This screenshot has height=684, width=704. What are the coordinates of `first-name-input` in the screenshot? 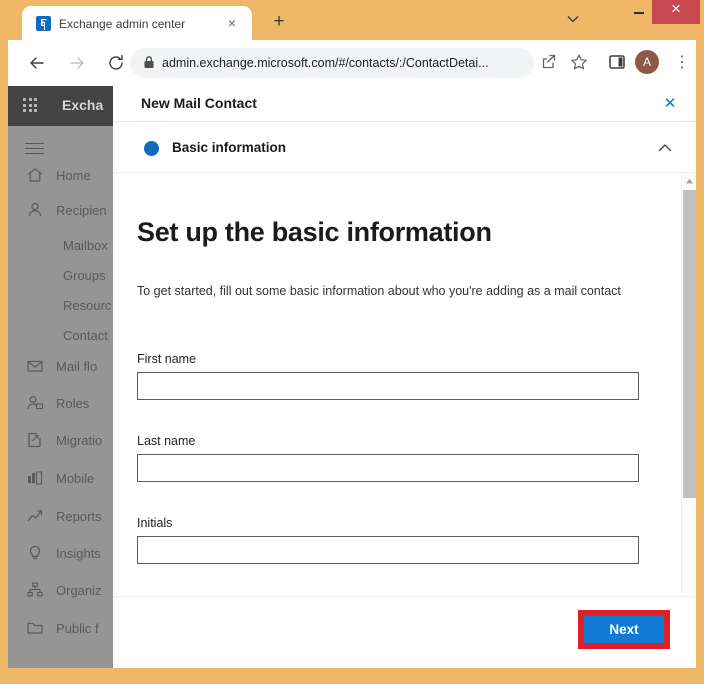 It's located at (388, 386).